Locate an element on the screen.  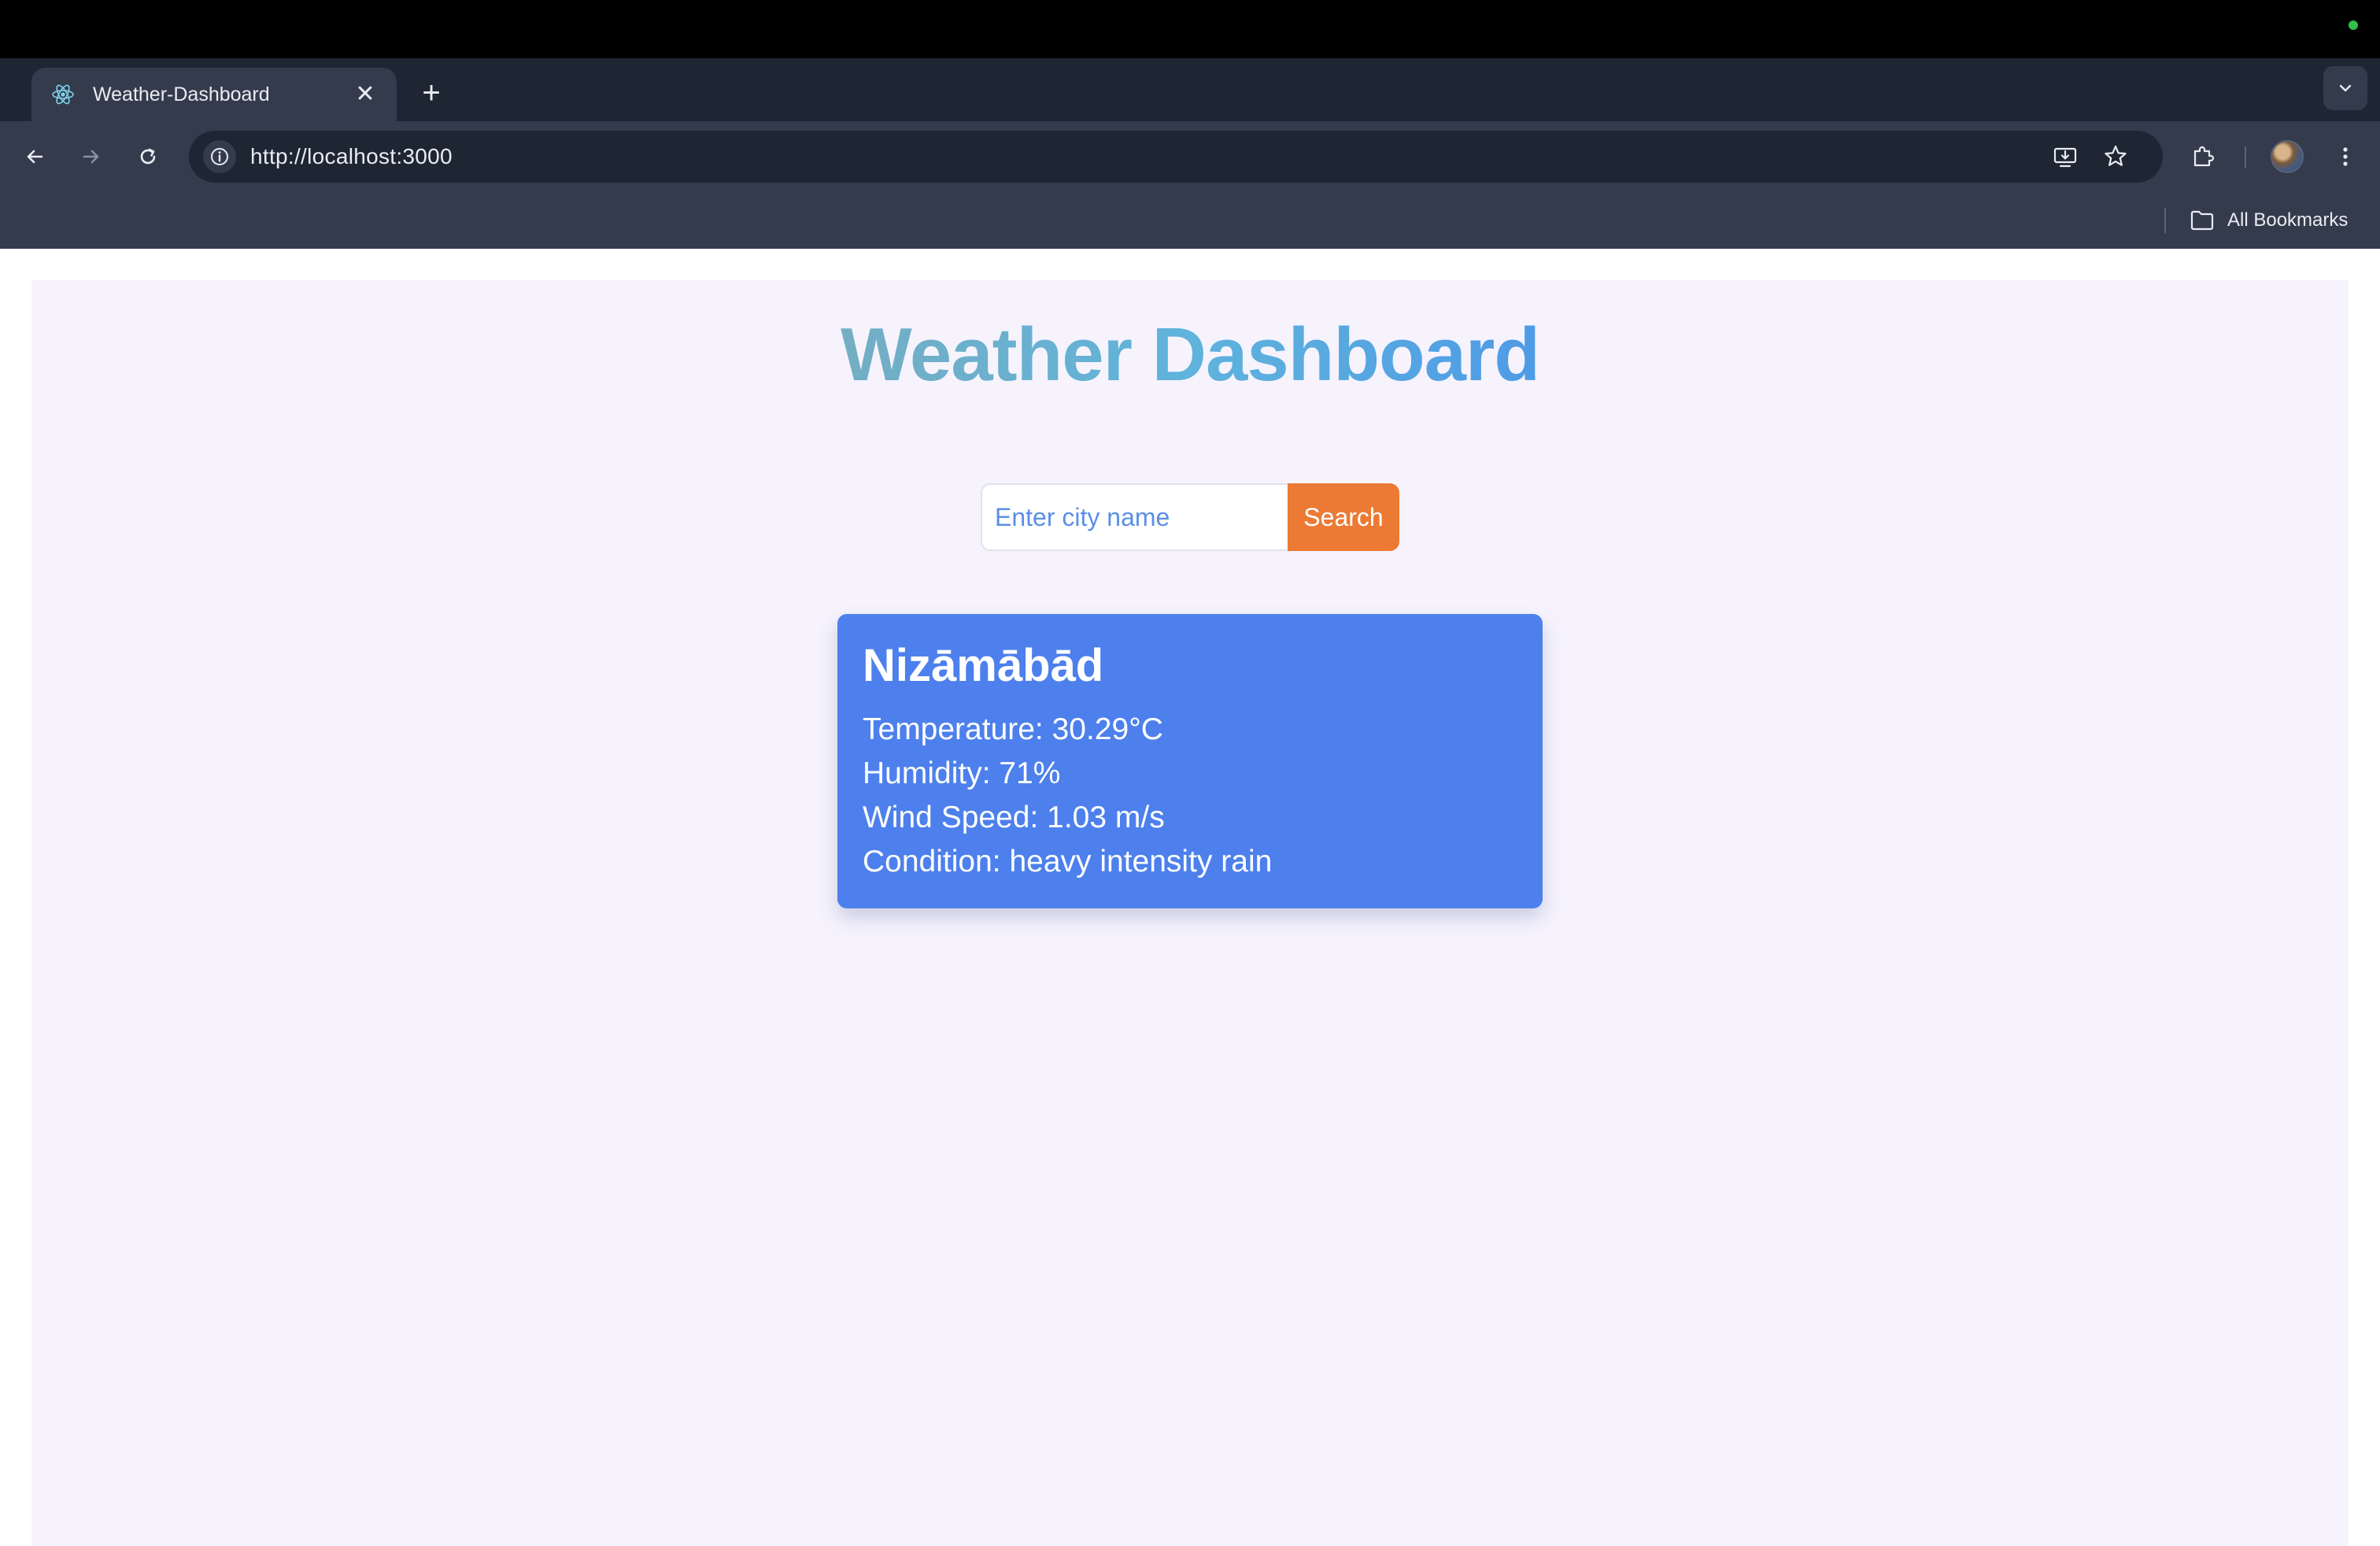
arrow-right-icon is located at coordinates (91, 157).